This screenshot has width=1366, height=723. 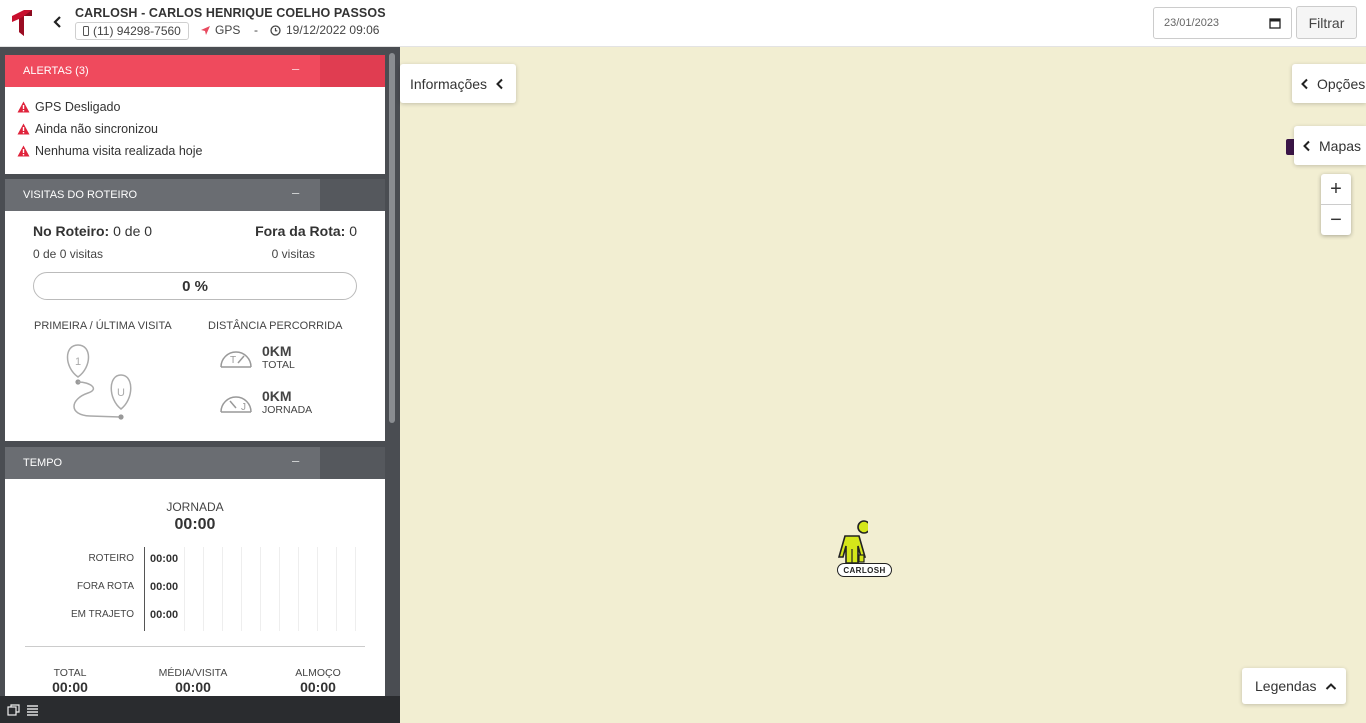 I want to click on sidebar-footer, so click(x=200, y=709).